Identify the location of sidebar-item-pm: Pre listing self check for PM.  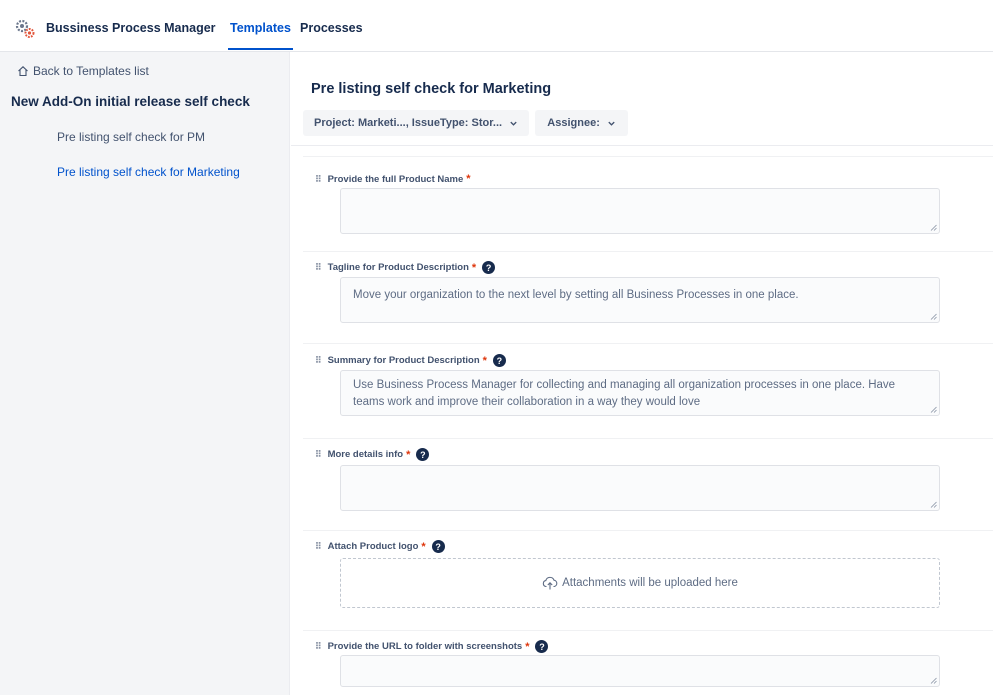
(131, 137).